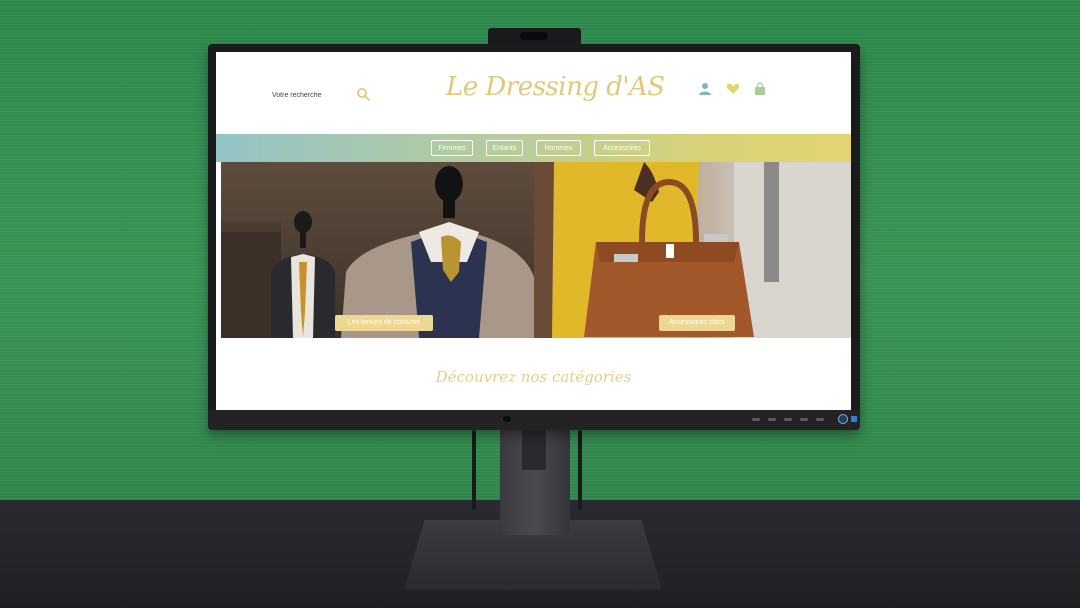  I want to click on monitor-sensor, so click(507, 419).